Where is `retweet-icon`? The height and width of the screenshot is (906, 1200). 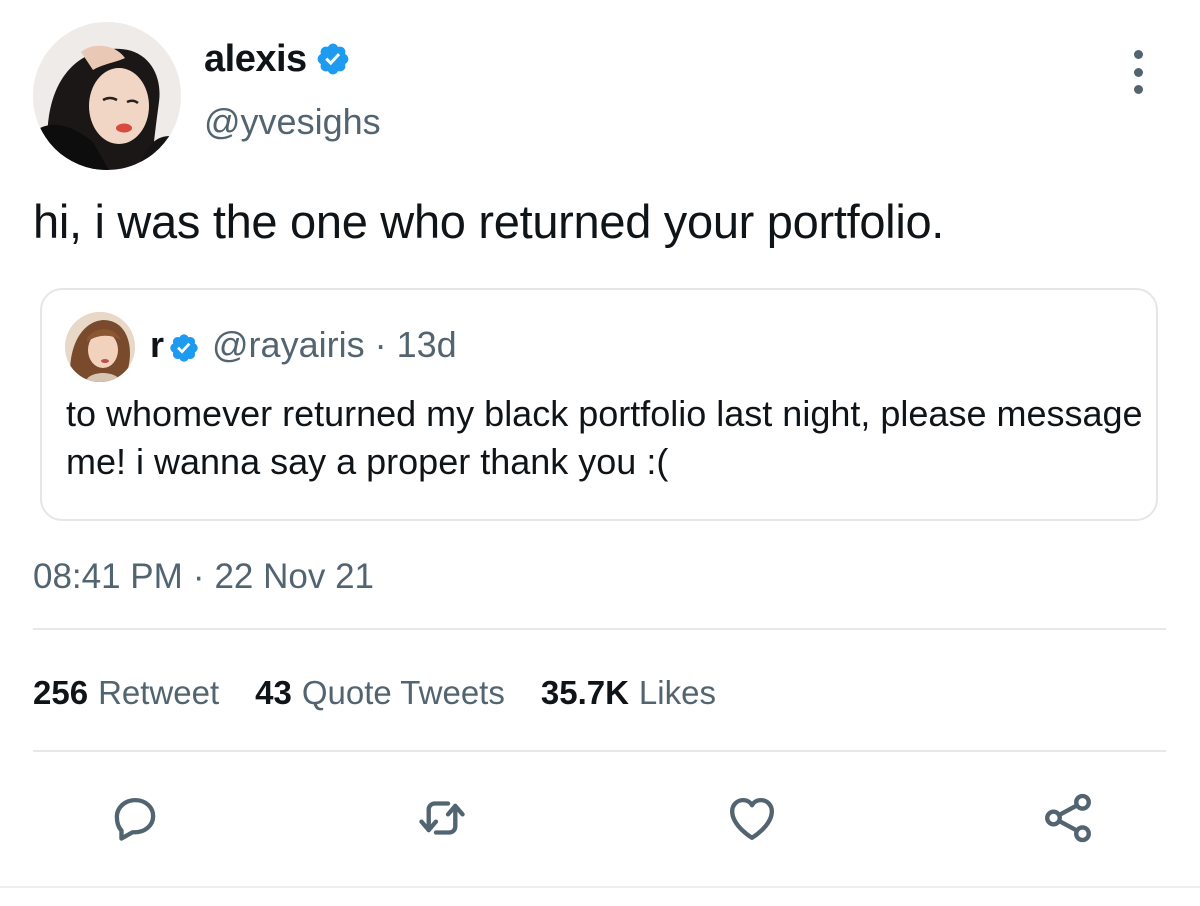
retweet-icon is located at coordinates (442, 818).